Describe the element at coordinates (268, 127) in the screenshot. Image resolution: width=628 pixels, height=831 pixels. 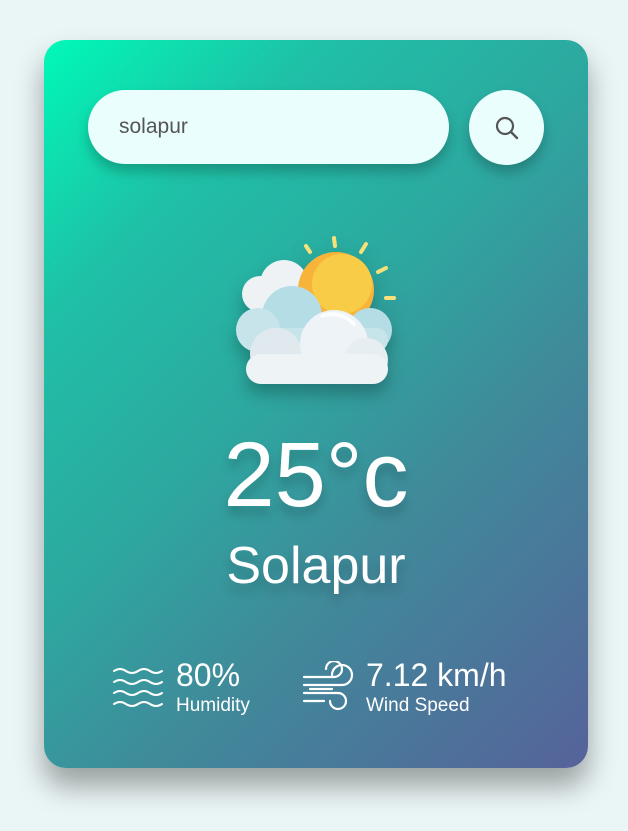
I see `search-input` at that location.